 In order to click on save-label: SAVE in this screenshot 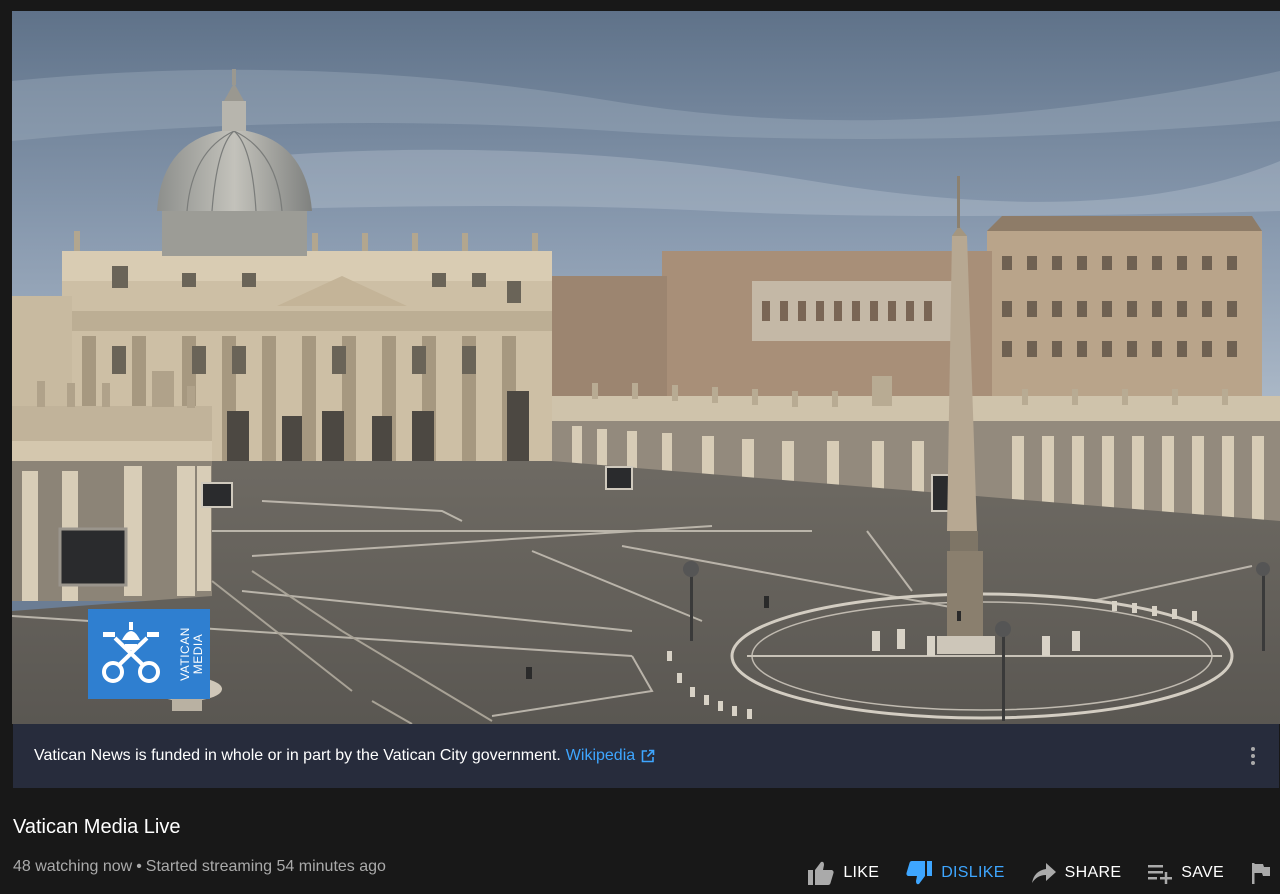, I will do `click(1202, 872)`.